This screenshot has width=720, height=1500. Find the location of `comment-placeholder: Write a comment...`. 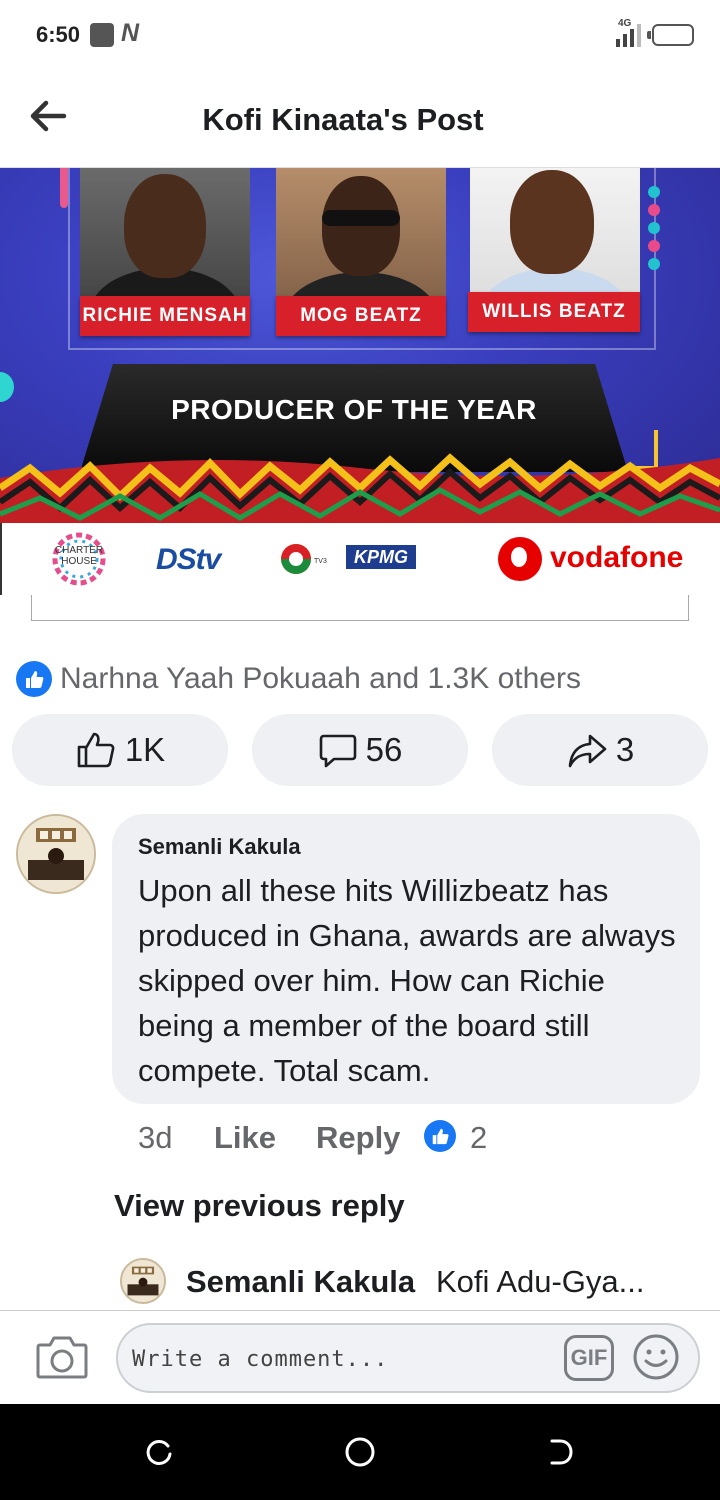

comment-placeholder: Write a comment... is located at coordinates (260, 1359).